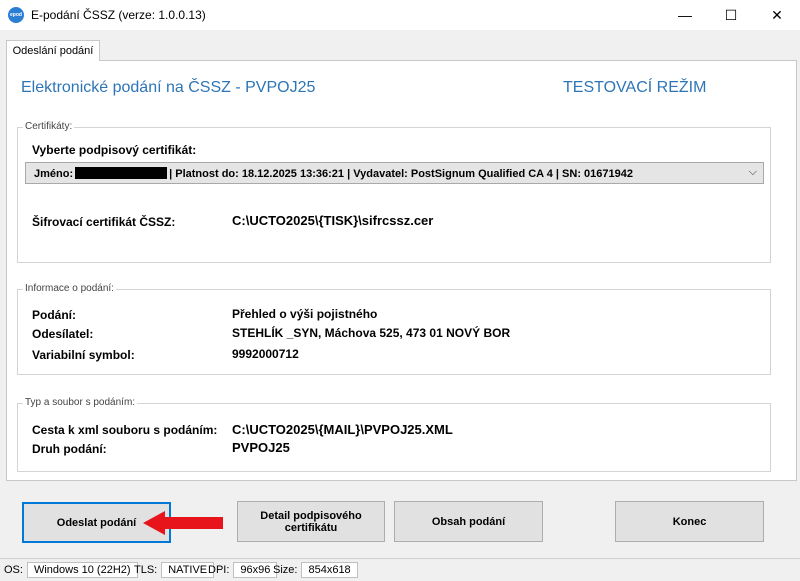 This screenshot has height=581, width=800. I want to click on chevron-down-icon: ⌵, so click(753, 172).